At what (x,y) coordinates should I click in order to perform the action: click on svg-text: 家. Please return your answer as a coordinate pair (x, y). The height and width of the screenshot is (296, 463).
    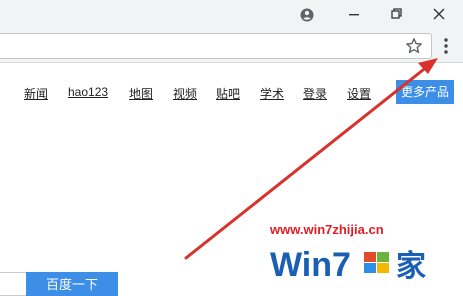
    Looking at the image, I should click on (411, 266).